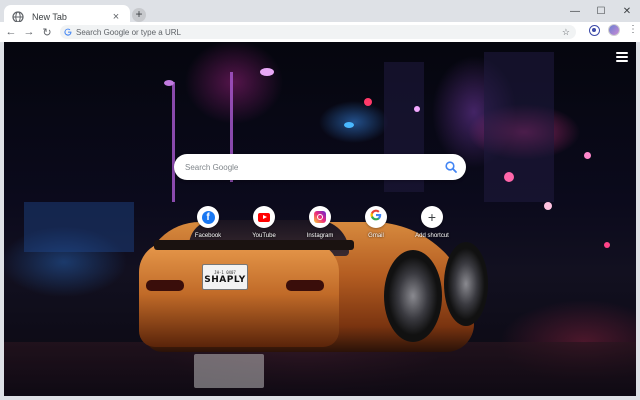 The width and height of the screenshot is (640, 400). I want to click on menu-hamburger-icon, so click(622, 57).